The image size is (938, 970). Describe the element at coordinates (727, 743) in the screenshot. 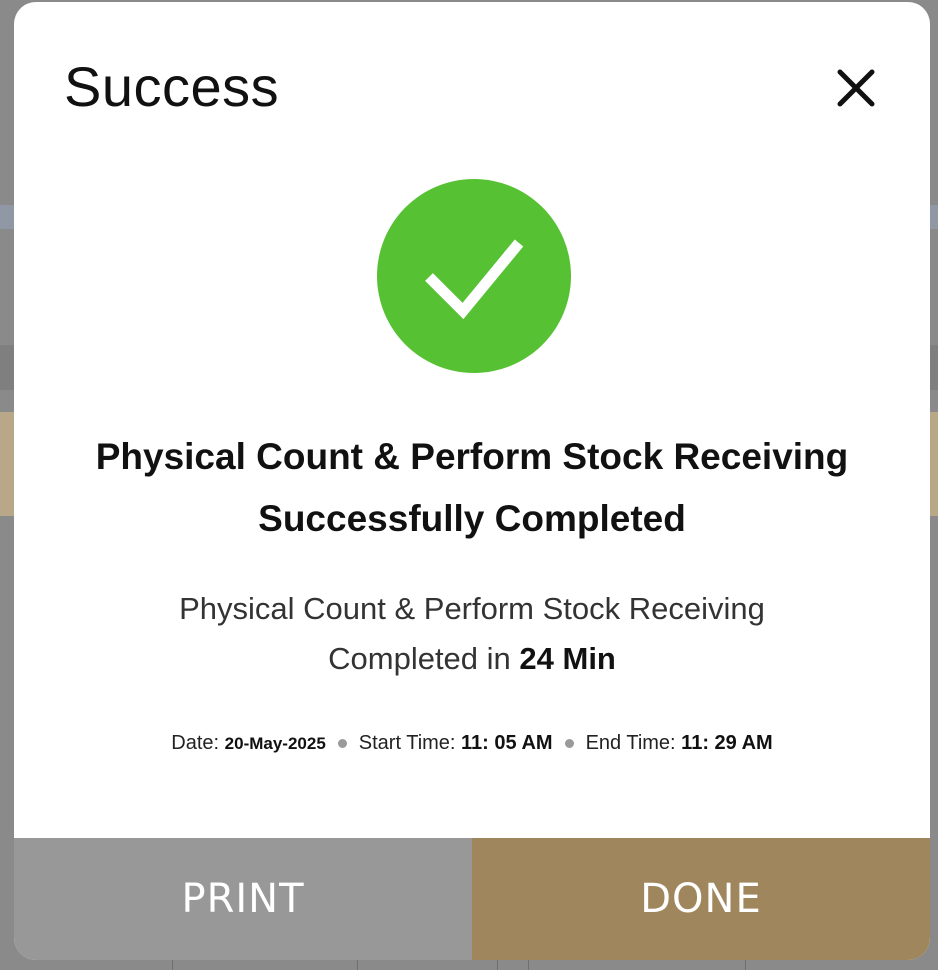

I see `end-time-value: 11: 29 AM` at that location.